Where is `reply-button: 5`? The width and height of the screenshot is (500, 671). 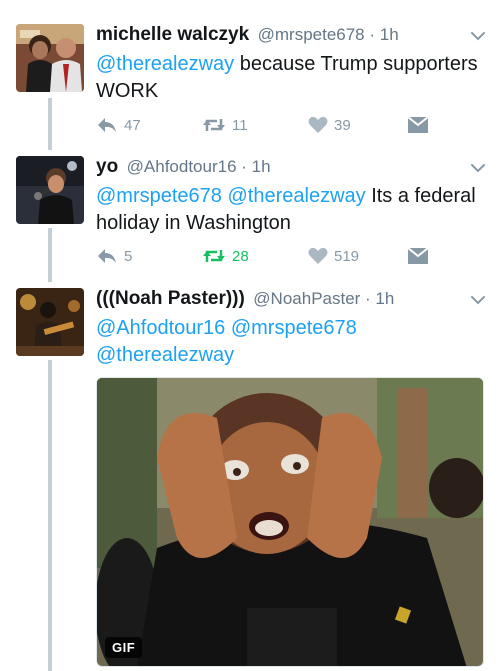 reply-button: 5 is located at coordinates (114, 256).